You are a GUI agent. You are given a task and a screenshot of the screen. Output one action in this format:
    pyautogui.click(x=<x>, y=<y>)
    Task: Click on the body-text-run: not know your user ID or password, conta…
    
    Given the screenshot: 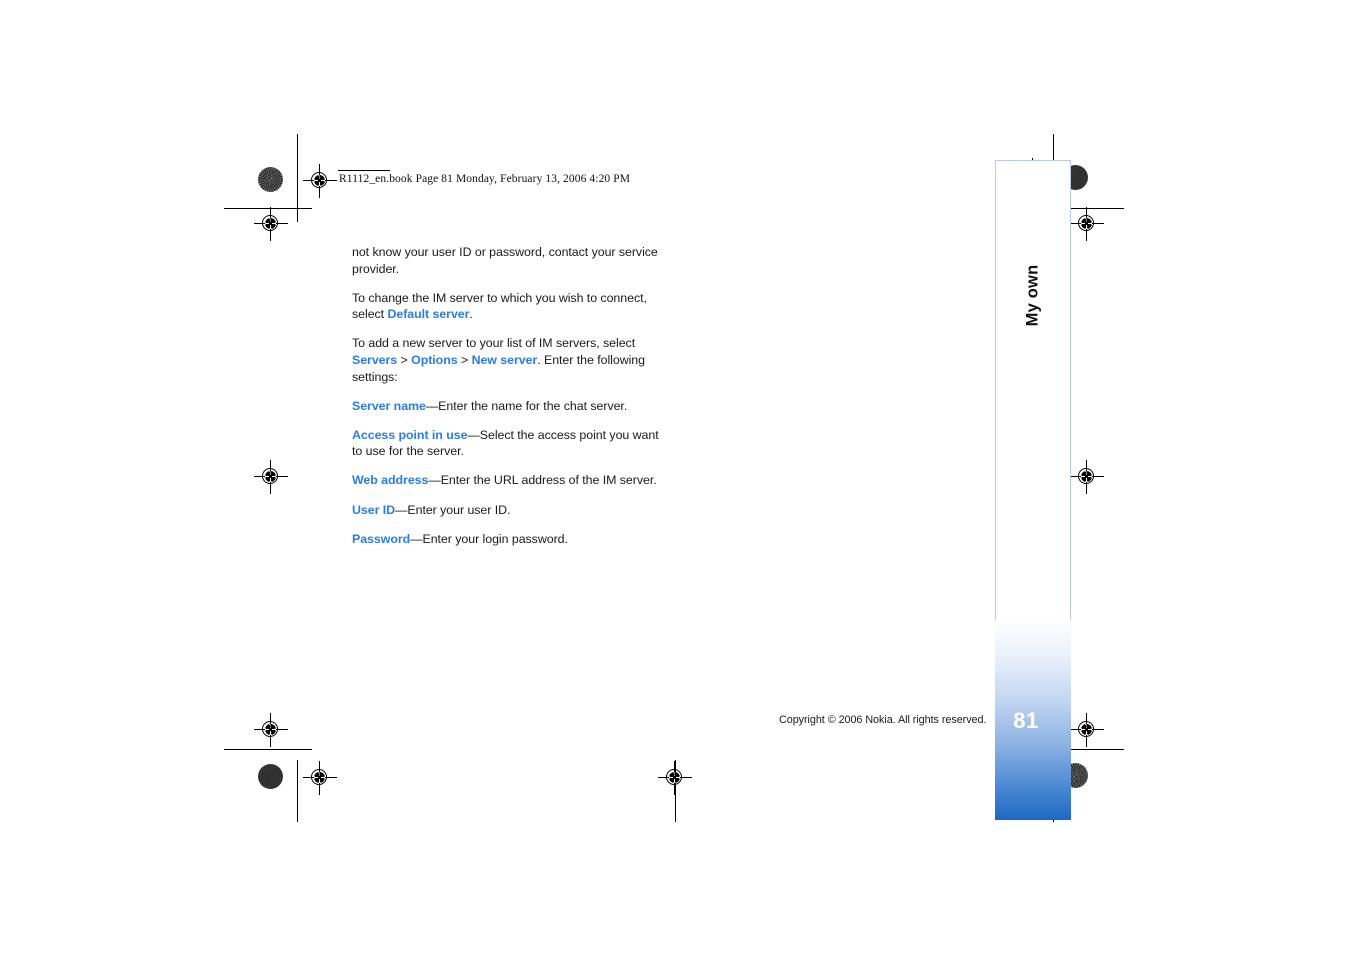 What is the action you would take?
    pyautogui.click(x=505, y=260)
    